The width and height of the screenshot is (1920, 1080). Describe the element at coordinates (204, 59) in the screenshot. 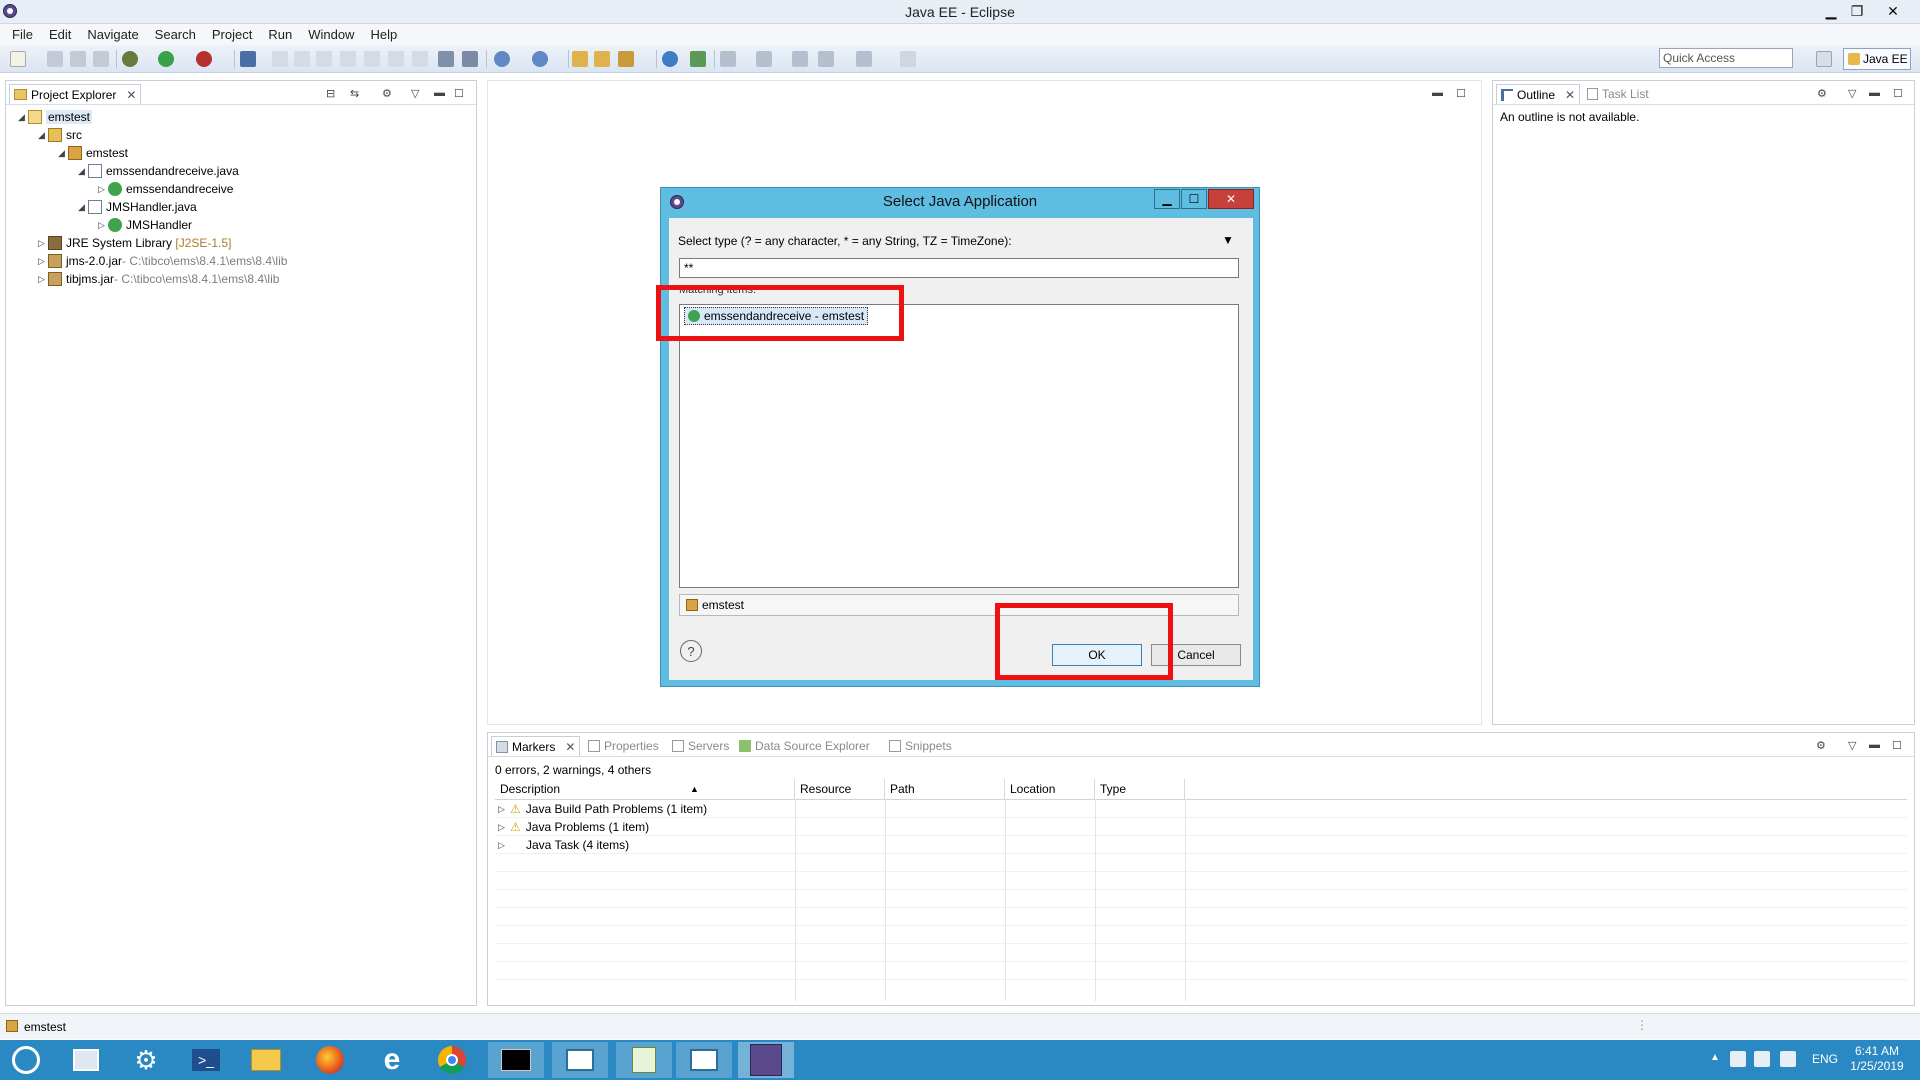

I see `external-tools-icon` at that location.